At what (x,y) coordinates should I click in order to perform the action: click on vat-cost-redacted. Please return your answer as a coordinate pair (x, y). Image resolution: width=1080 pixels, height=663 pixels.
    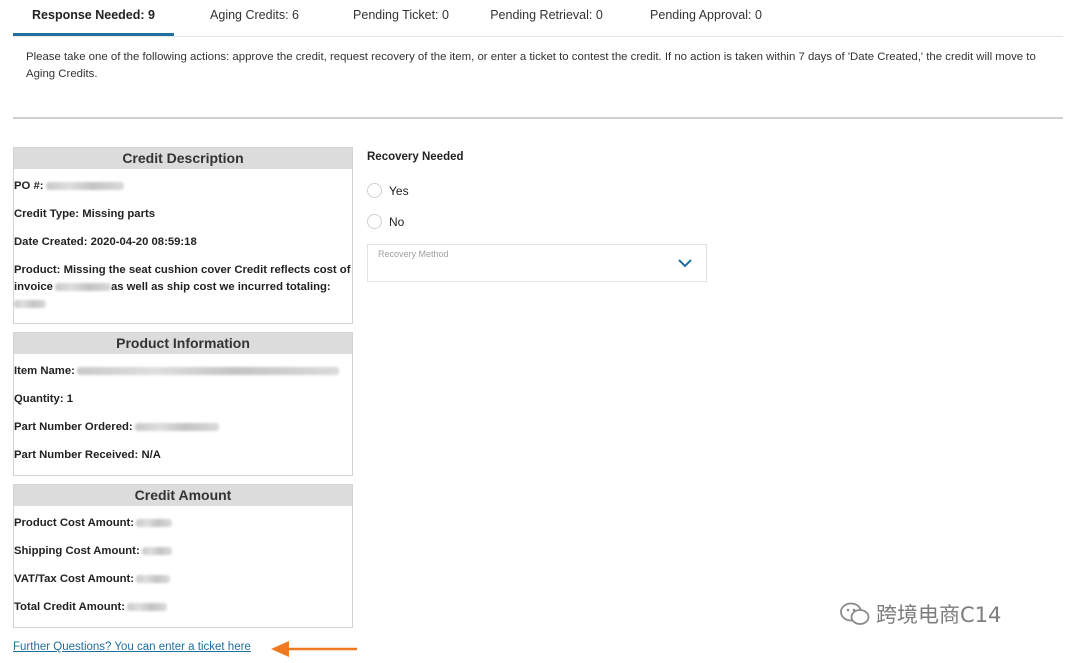
    Looking at the image, I should click on (153, 579).